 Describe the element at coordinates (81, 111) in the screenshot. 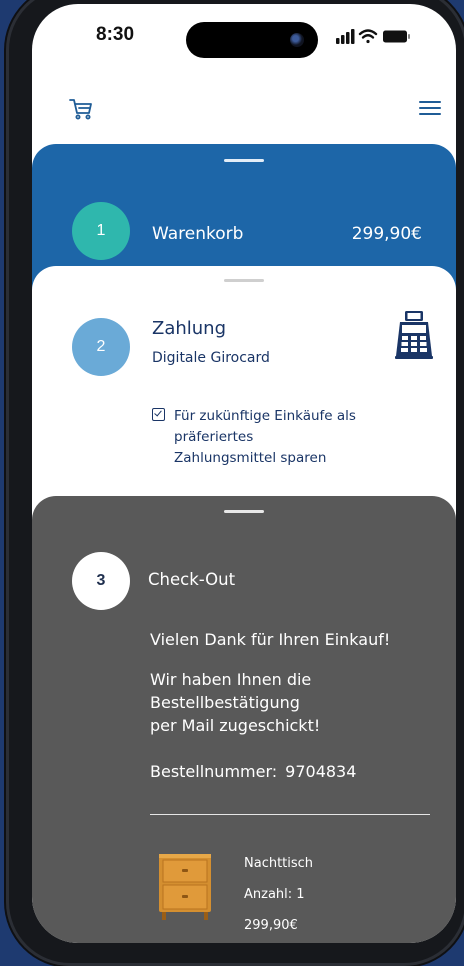

I see `shopping-cart-icon` at that location.